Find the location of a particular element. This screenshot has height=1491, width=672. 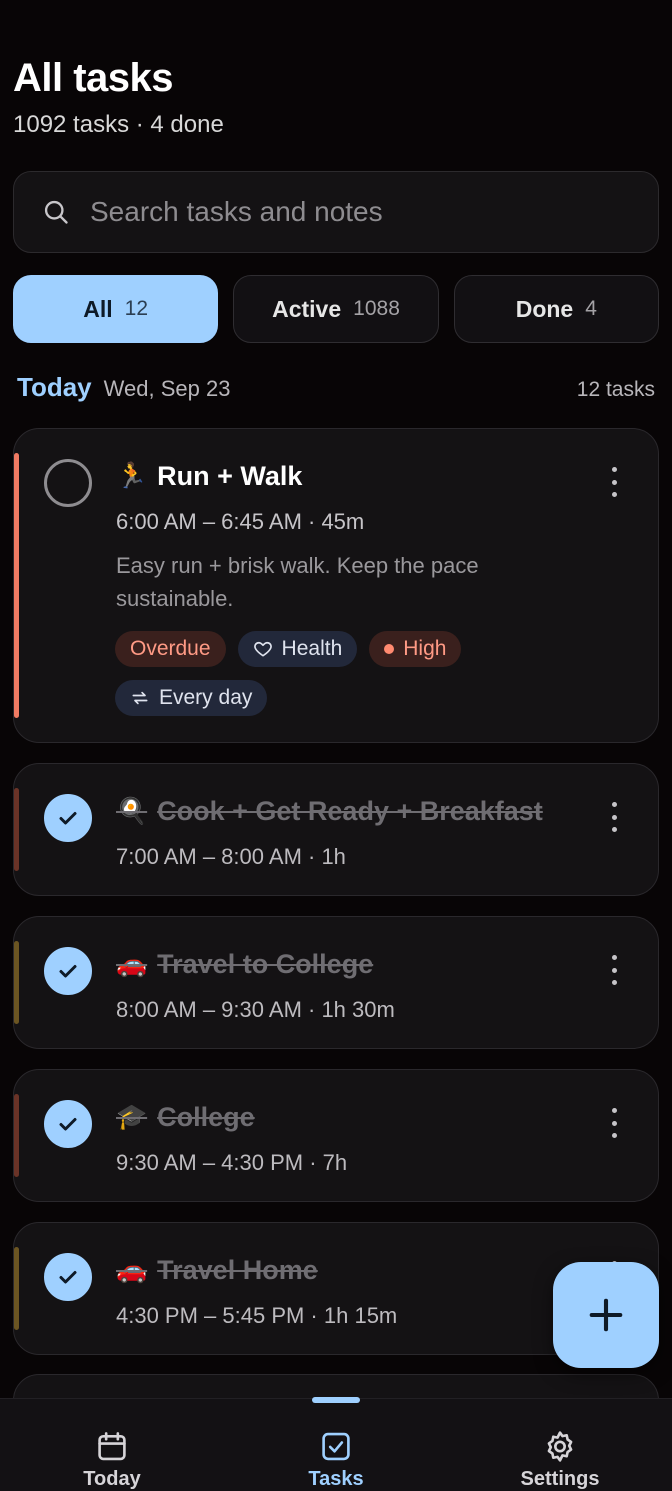

filter-label: Active is located at coordinates (307, 308).